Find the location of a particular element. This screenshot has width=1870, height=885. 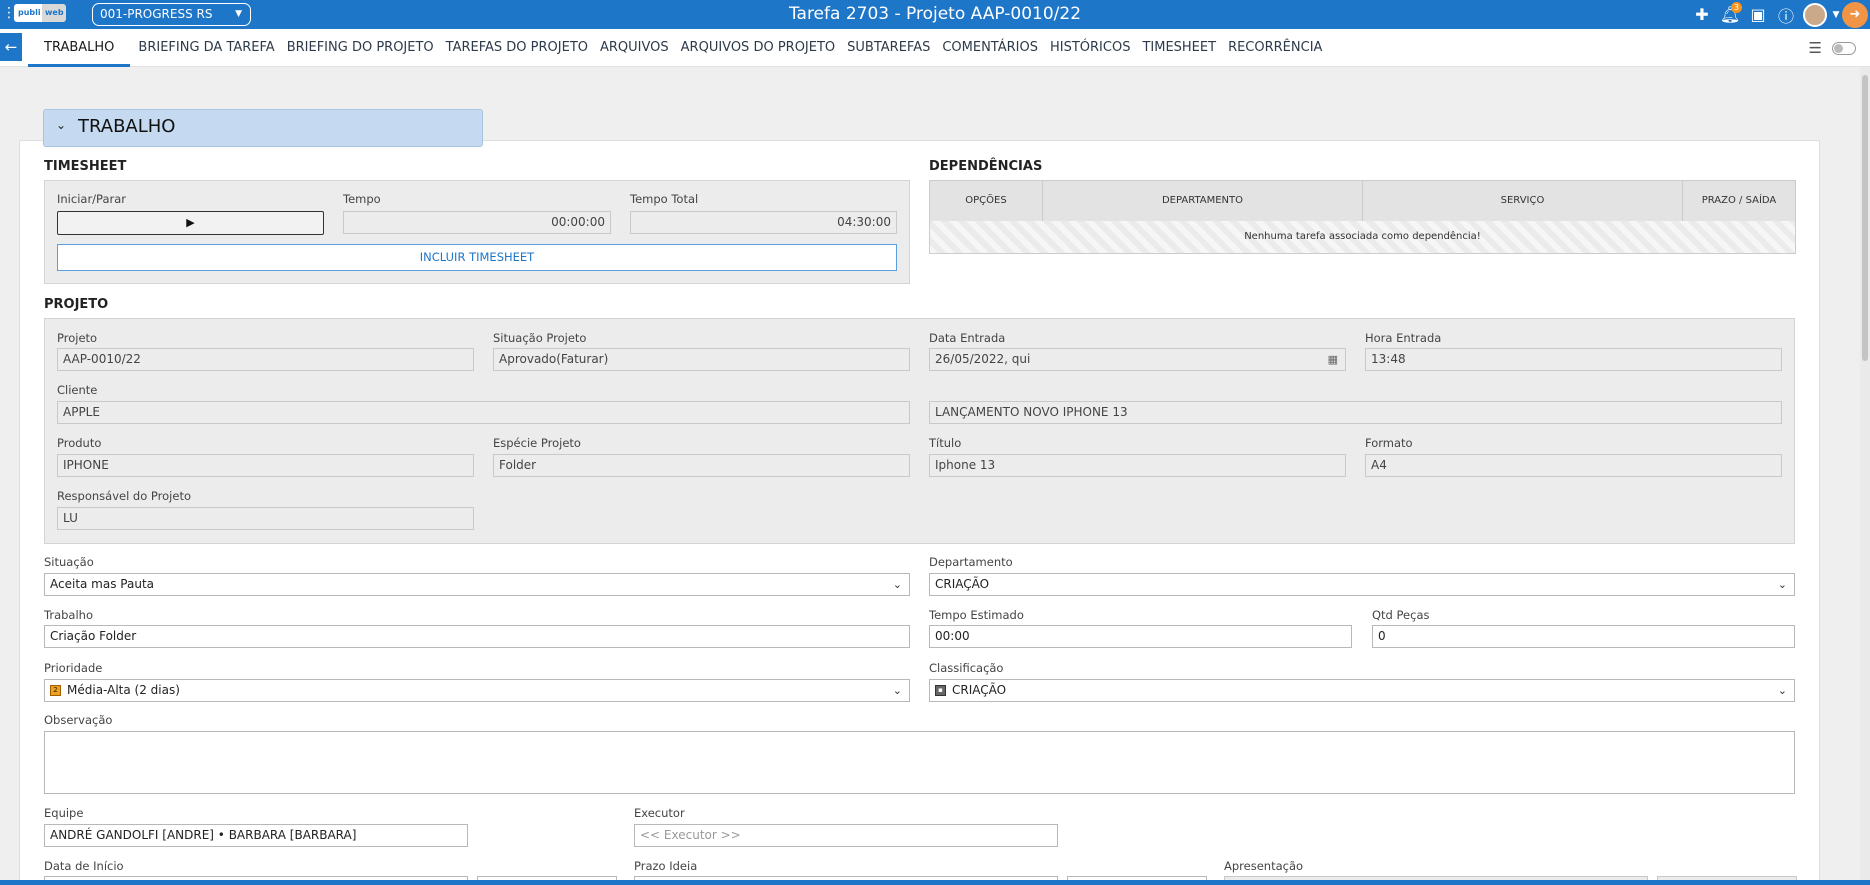

time-field: 00:00:00 is located at coordinates (477, 222).